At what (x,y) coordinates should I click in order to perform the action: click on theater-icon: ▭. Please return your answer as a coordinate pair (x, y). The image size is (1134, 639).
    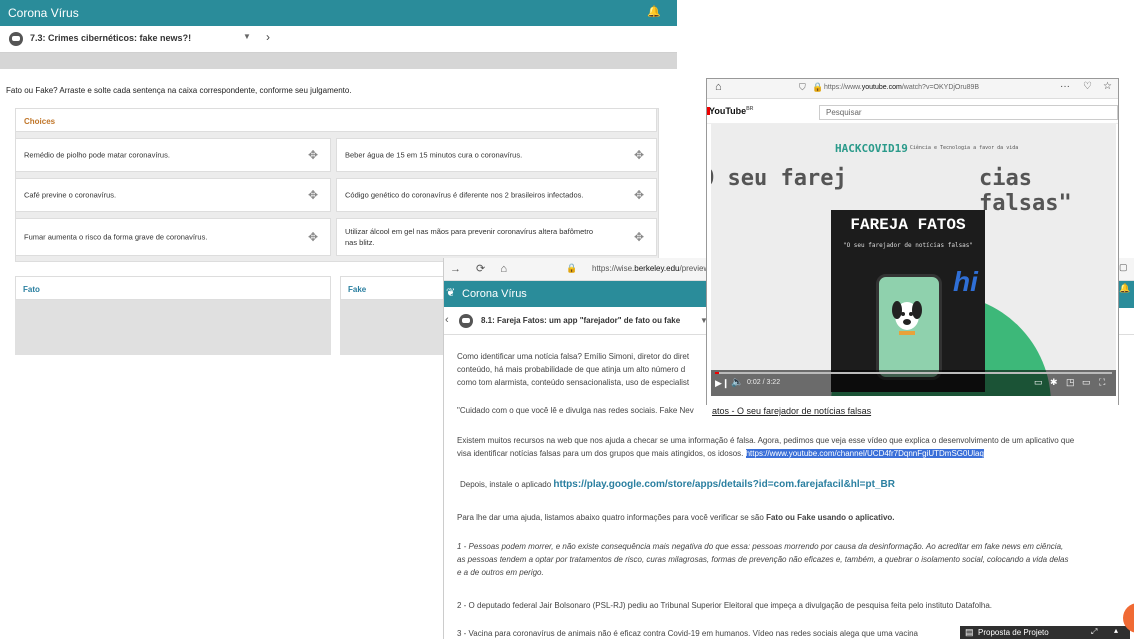
    Looking at the image, I should click on (1086, 382).